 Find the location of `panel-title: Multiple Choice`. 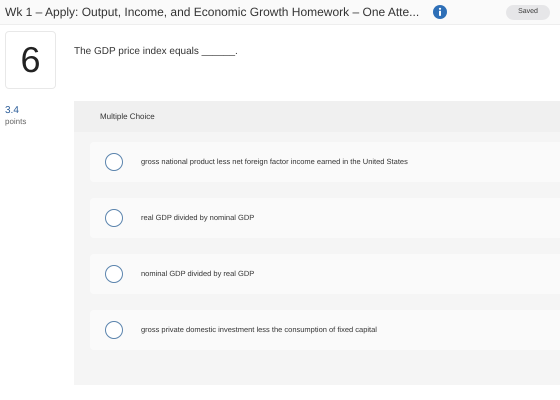

panel-title: Multiple Choice is located at coordinates (317, 116).